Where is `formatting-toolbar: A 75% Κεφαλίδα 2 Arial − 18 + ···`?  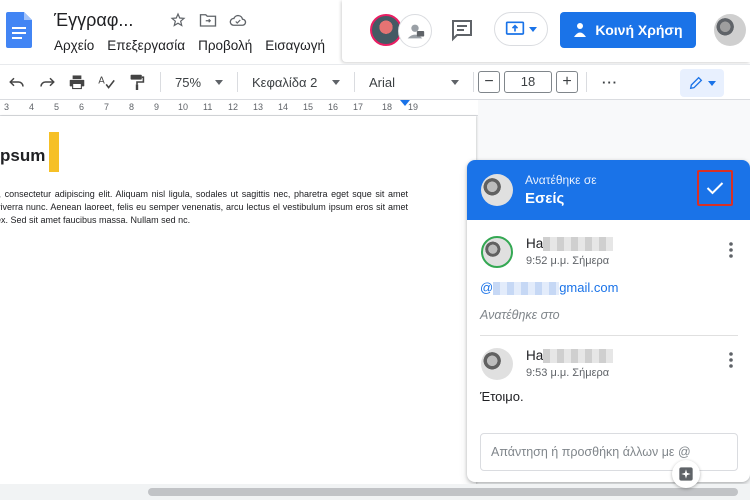 formatting-toolbar: A 75% Κεφαλίδα 2 Arial − 18 + ··· is located at coordinates (375, 82).